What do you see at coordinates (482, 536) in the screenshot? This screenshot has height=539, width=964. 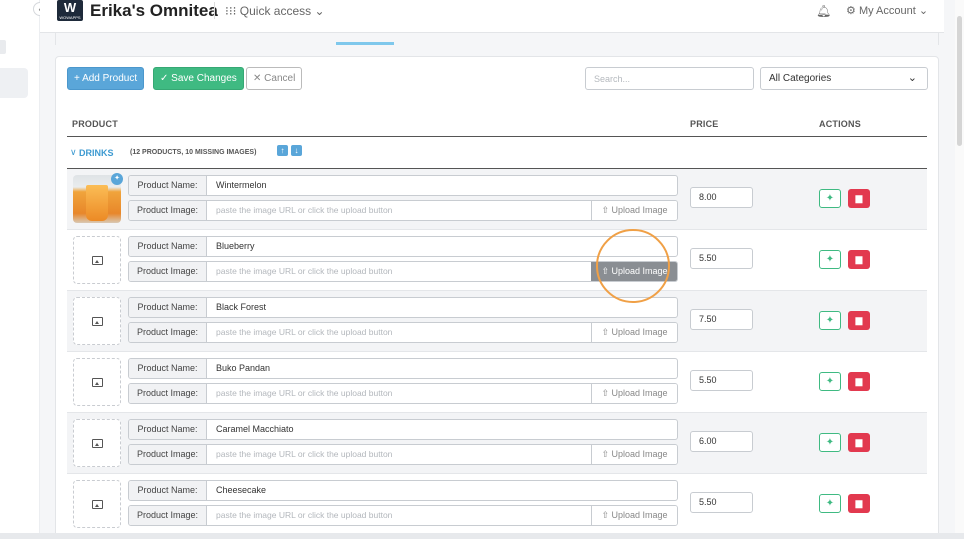 I see `bottom-edge` at bounding box center [482, 536].